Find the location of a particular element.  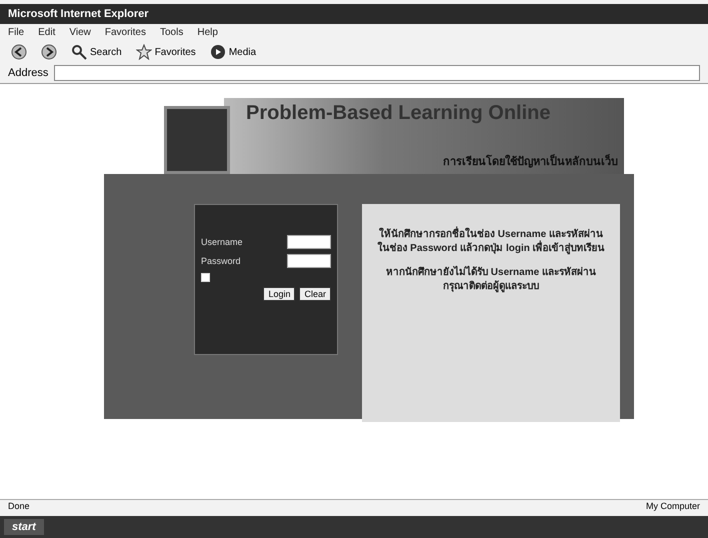

window-title: Microsoft Internet Explorer is located at coordinates (78, 14).